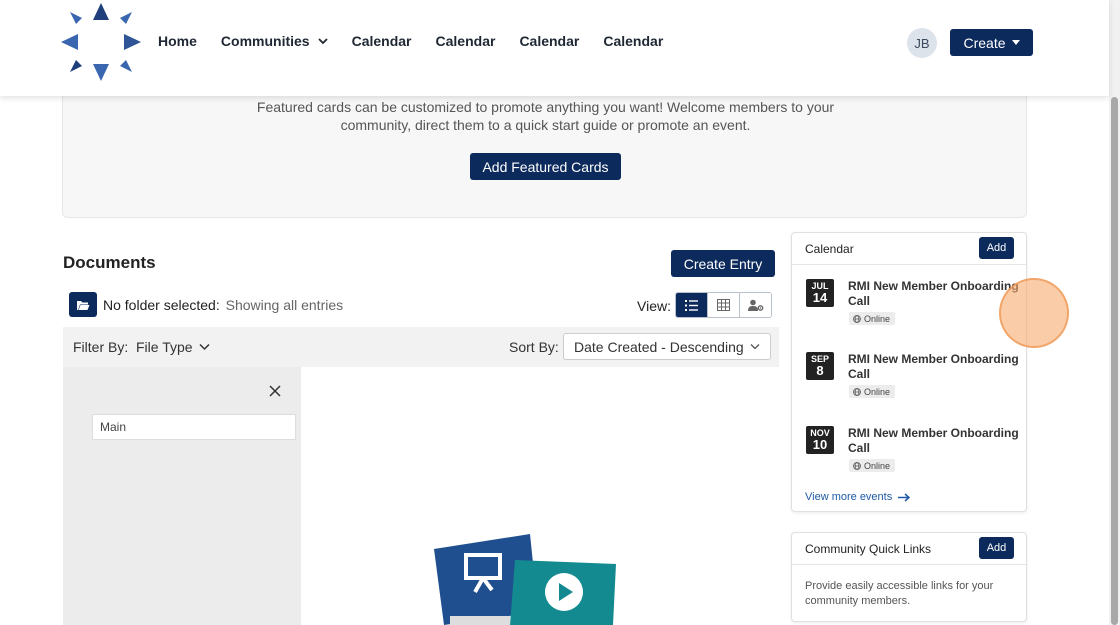  What do you see at coordinates (194, 427) in the screenshot?
I see `folder-item-main: Main` at bounding box center [194, 427].